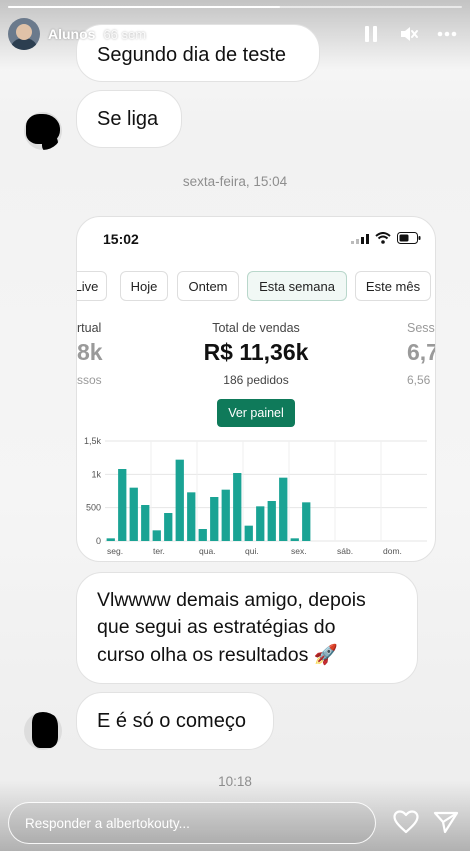 This screenshot has height=851, width=470. Describe the element at coordinates (98, 541) in the screenshot. I see `y-tick-label: 0` at that location.